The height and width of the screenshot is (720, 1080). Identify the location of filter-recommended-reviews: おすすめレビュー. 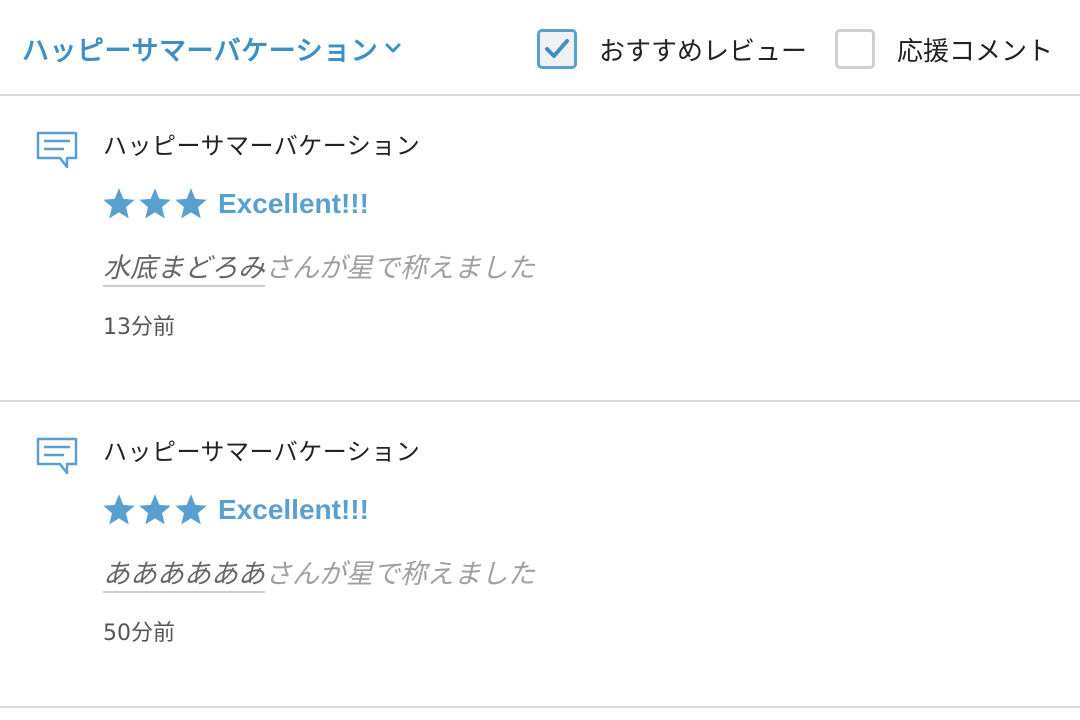
(672, 49).